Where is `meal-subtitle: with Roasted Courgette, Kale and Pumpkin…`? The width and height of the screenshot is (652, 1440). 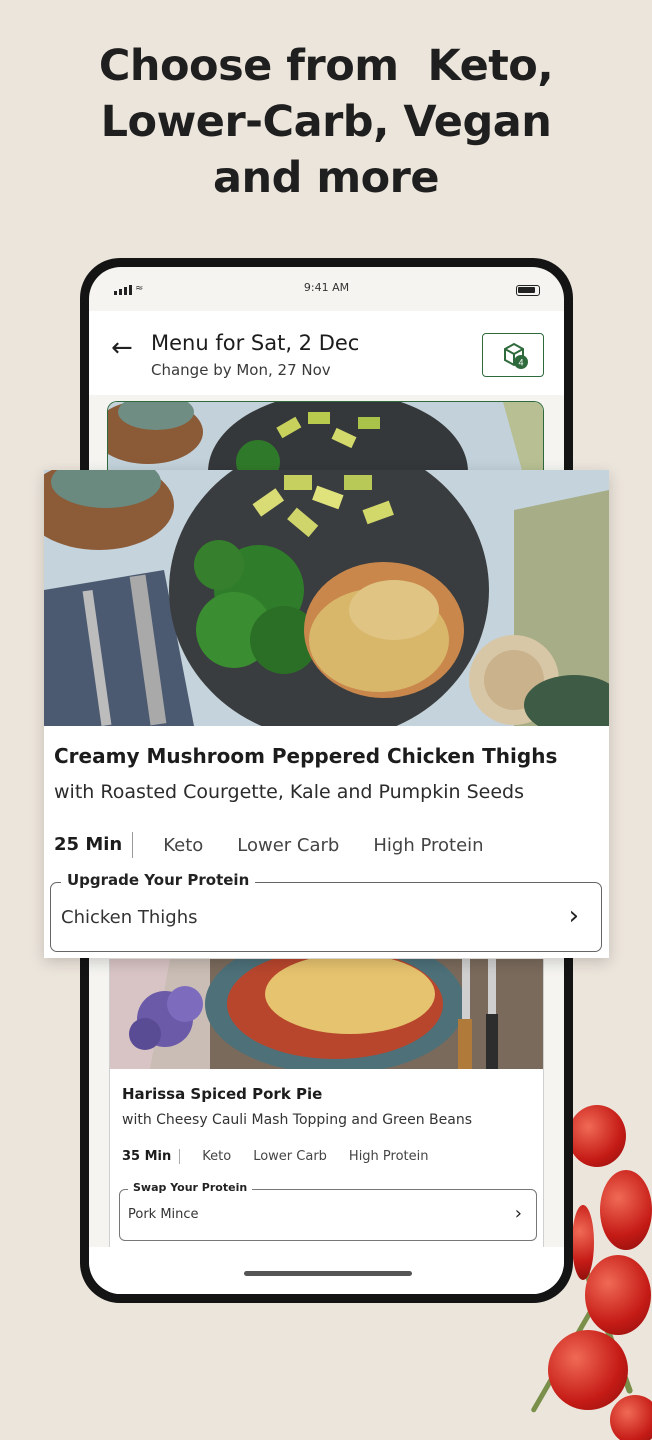 meal-subtitle: with Roasted Courgette, Kale and Pumpkin… is located at coordinates (289, 792).